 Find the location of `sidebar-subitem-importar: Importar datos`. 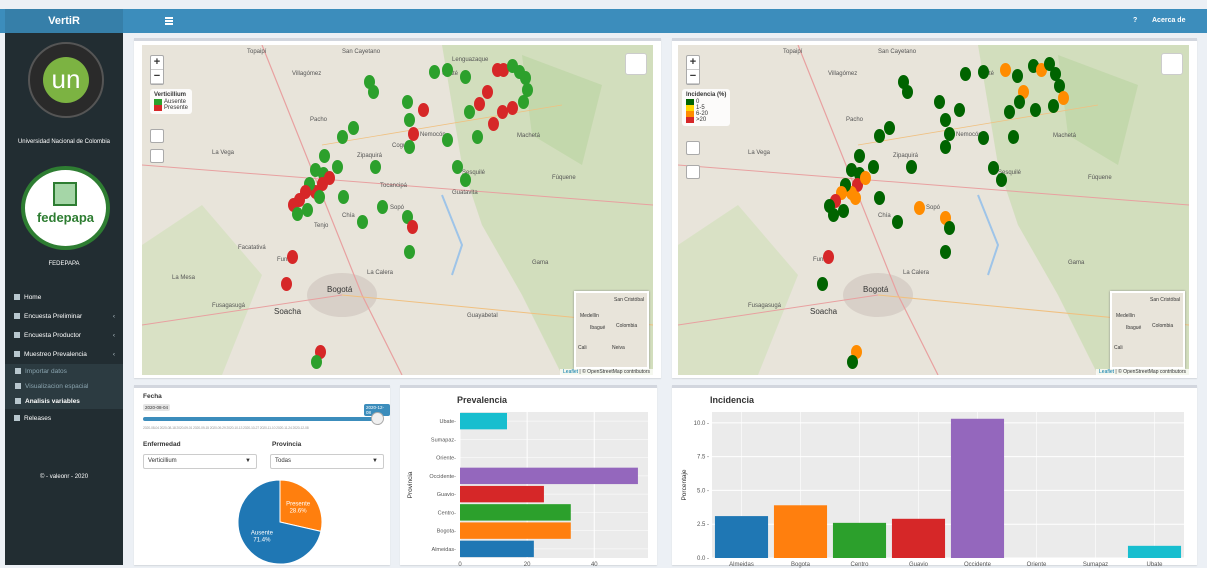

sidebar-subitem-importar: Importar datos is located at coordinates (64, 371).